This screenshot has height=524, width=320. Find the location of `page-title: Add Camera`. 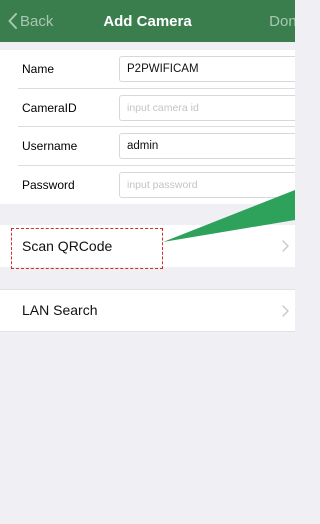

page-title: Add Camera is located at coordinates (147, 21).